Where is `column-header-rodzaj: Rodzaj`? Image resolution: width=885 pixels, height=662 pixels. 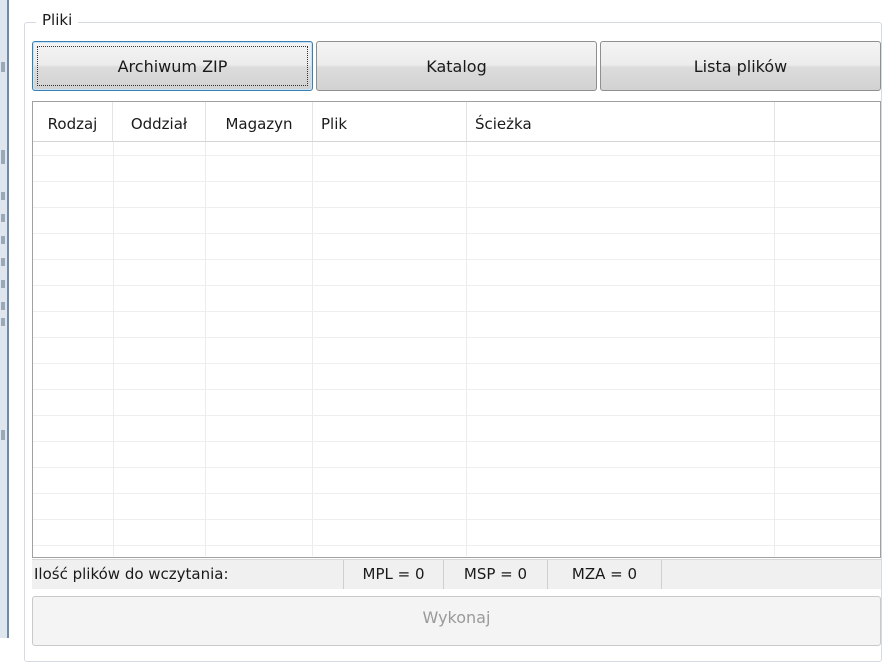 column-header-rodzaj: Rodzaj is located at coordinates (73, 121).